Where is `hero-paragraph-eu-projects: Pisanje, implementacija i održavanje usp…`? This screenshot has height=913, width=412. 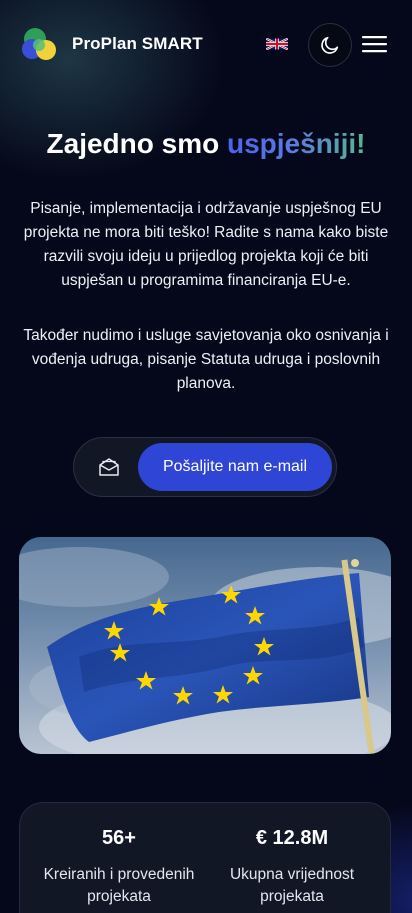 hero-paragraph-eu-projects: Pisanje, implementacija i održavanje usp… is located at coordinates (206, 244).